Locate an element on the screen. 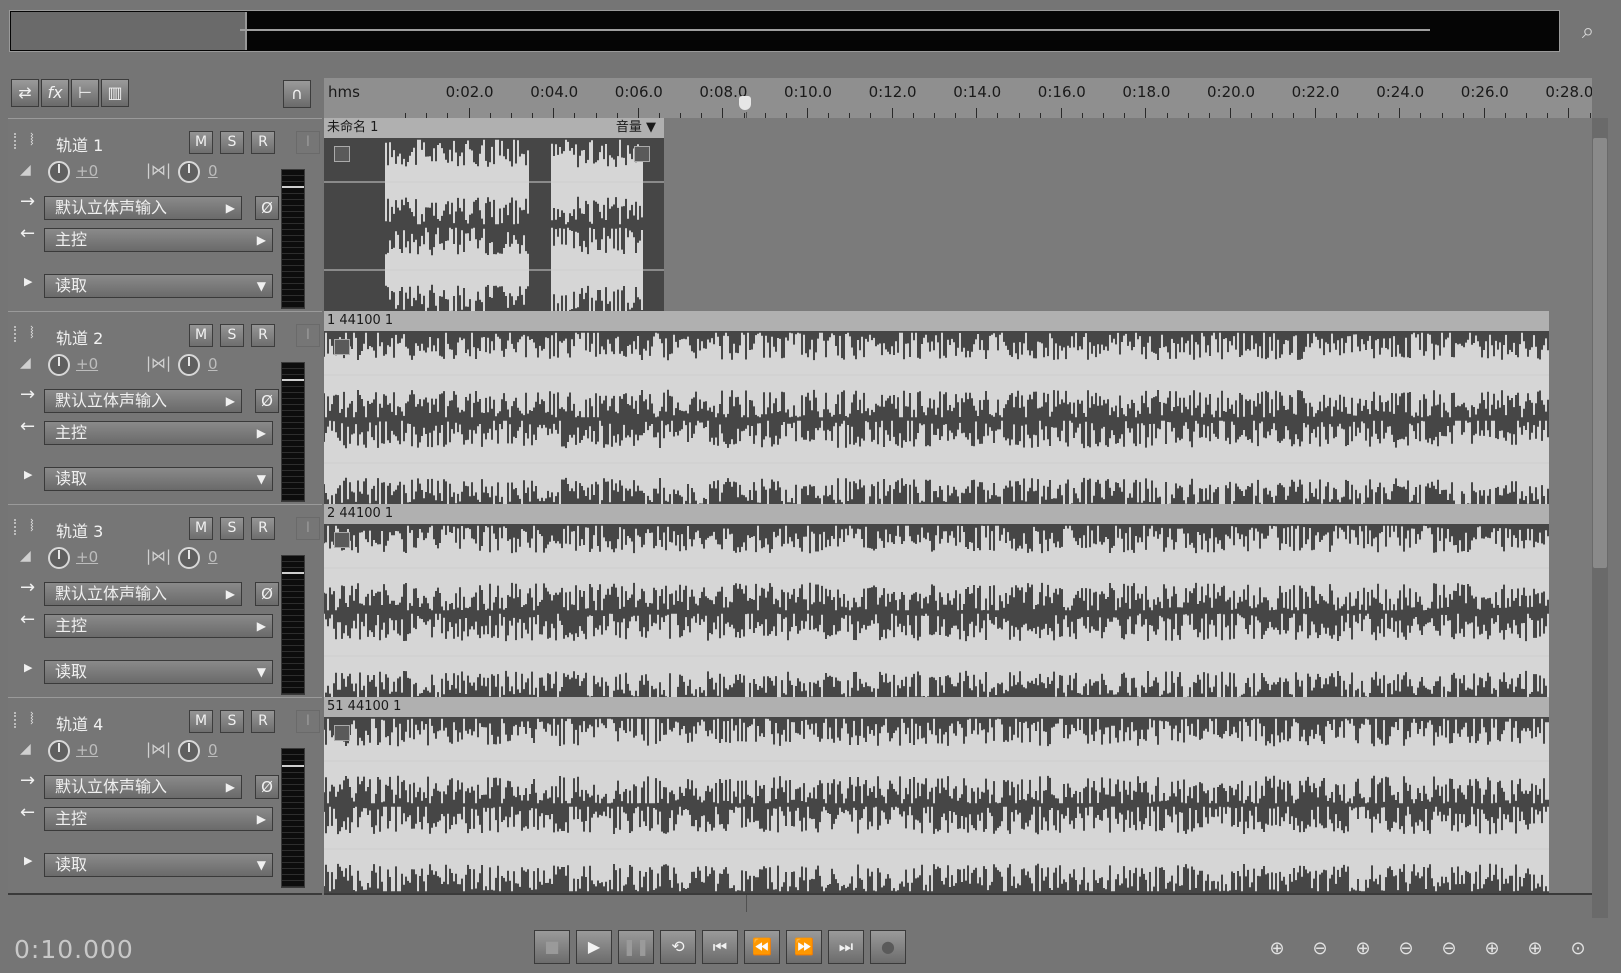 This screenshot has height=973, width=1621. eq-icon: ▥ is located at coordinates (115, 93).